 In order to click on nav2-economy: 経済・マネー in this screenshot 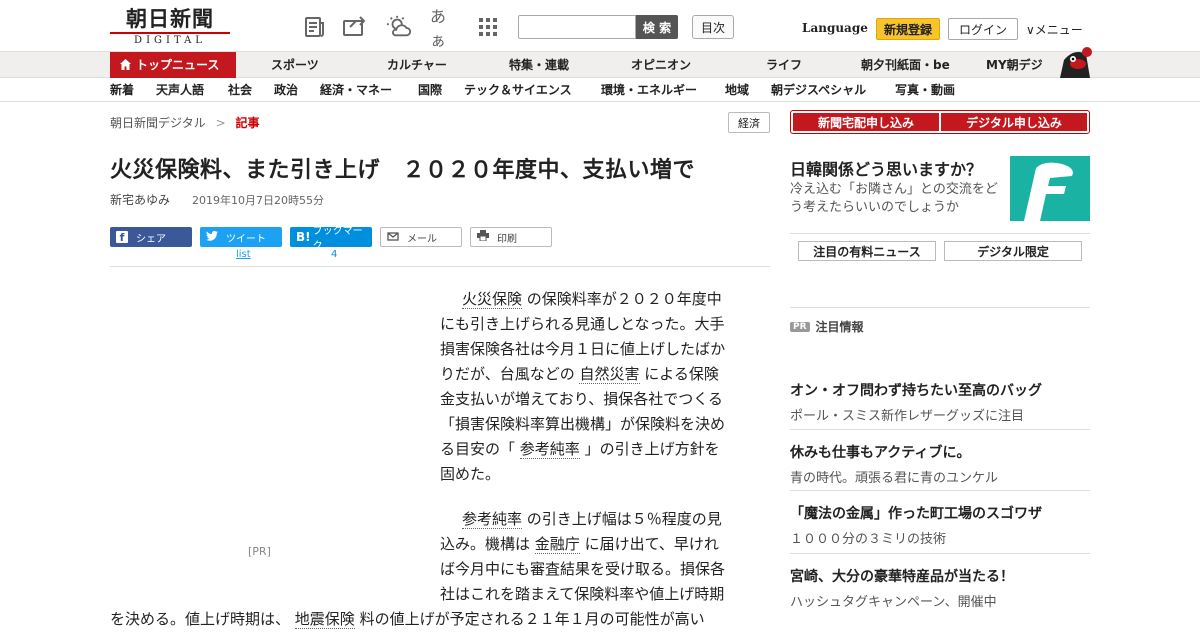, I will do `click(356, 90)`.